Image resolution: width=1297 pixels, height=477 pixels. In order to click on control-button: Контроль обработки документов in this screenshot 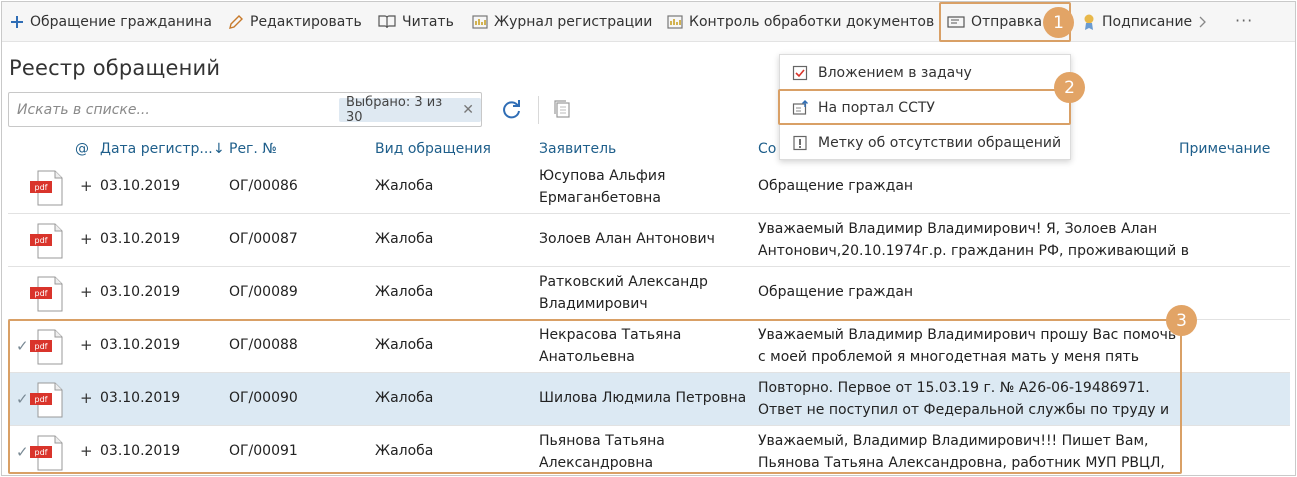, I will do `click(800, 22)`.